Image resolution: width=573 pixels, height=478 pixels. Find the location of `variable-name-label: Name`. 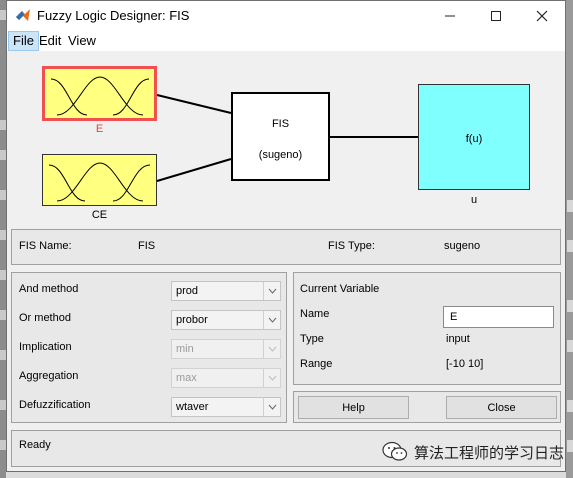

variable-name-label: Name is located at coordinates (315, 314).